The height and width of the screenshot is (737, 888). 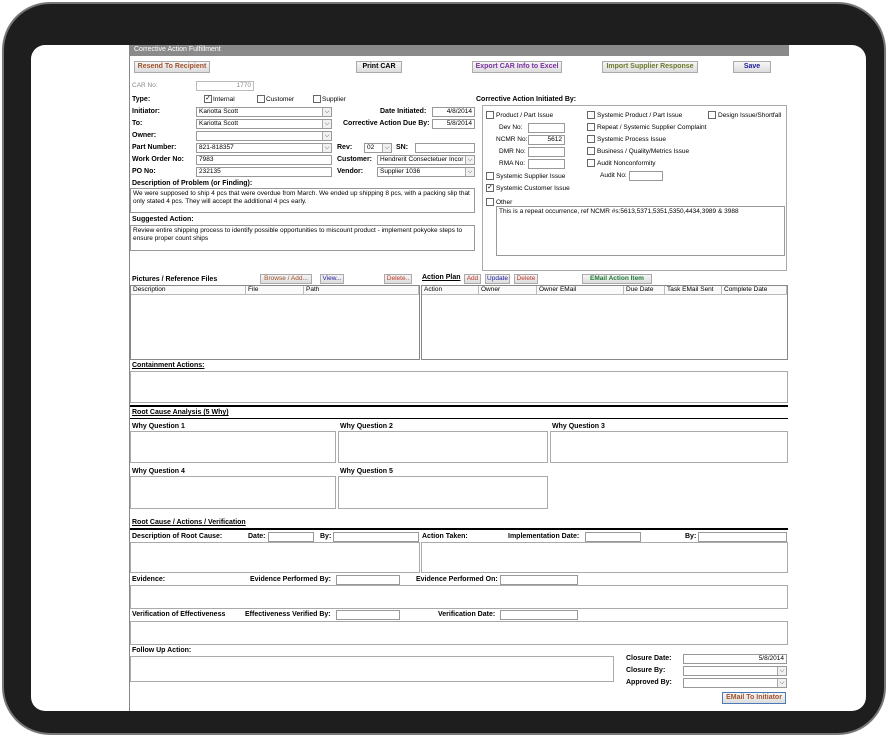 I want to click on other-checkbox, so click(x=490, y=202).